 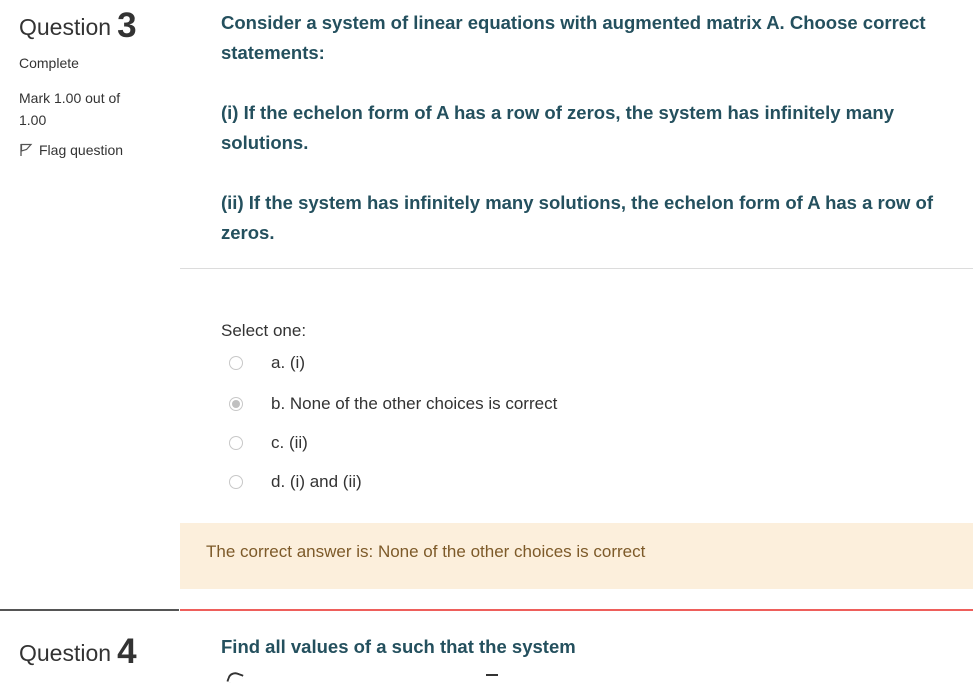 What do you see at coordinates (65, 27) in the screenshot?
I see `question-label: Question` at bounding box center [65, 27].